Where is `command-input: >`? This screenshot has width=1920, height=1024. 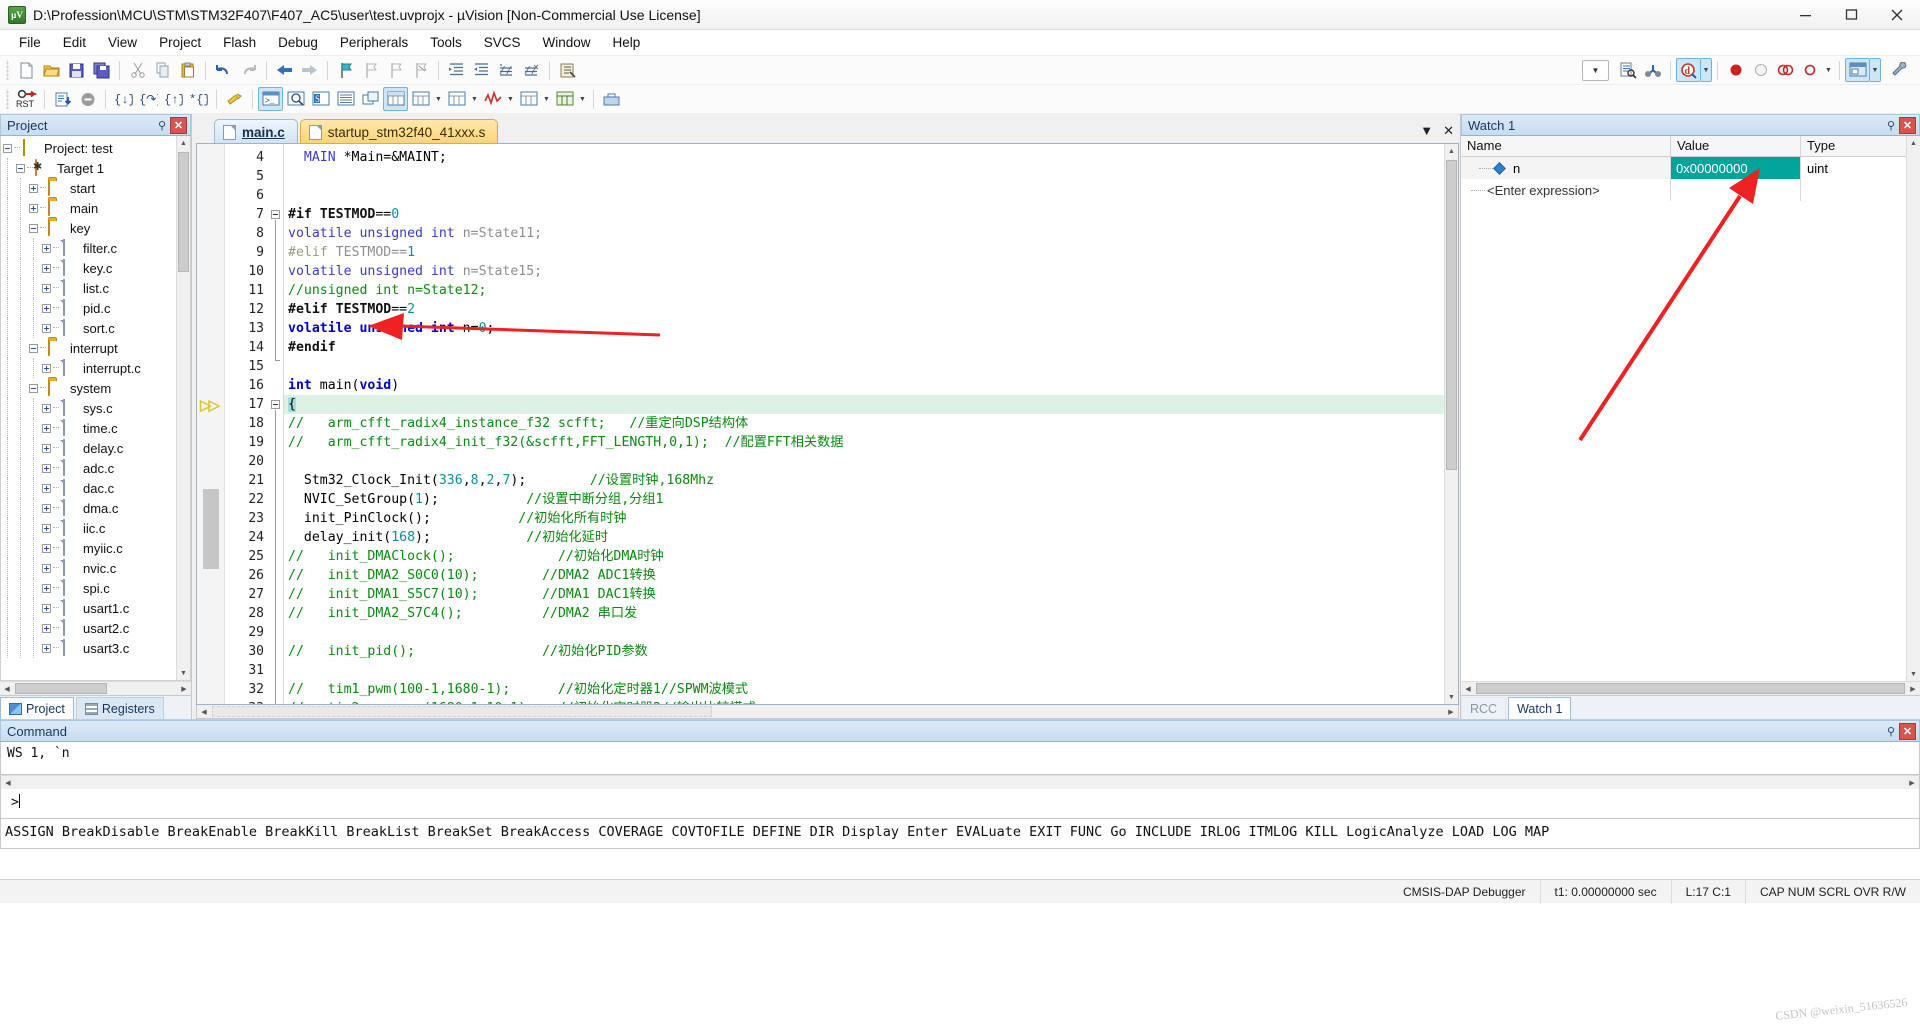
command-input: > is located at coordinates (960, 804).